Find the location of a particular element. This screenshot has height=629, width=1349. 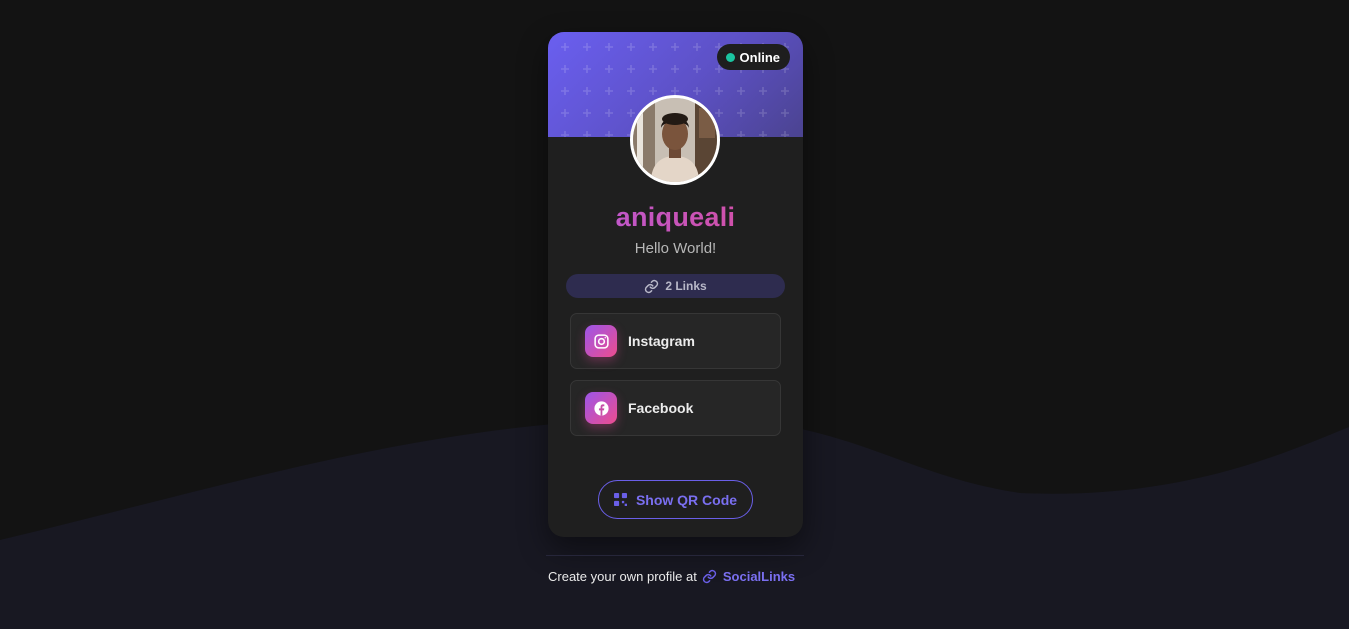

profile-username: aniqueali is located at coordinates (675, 217).